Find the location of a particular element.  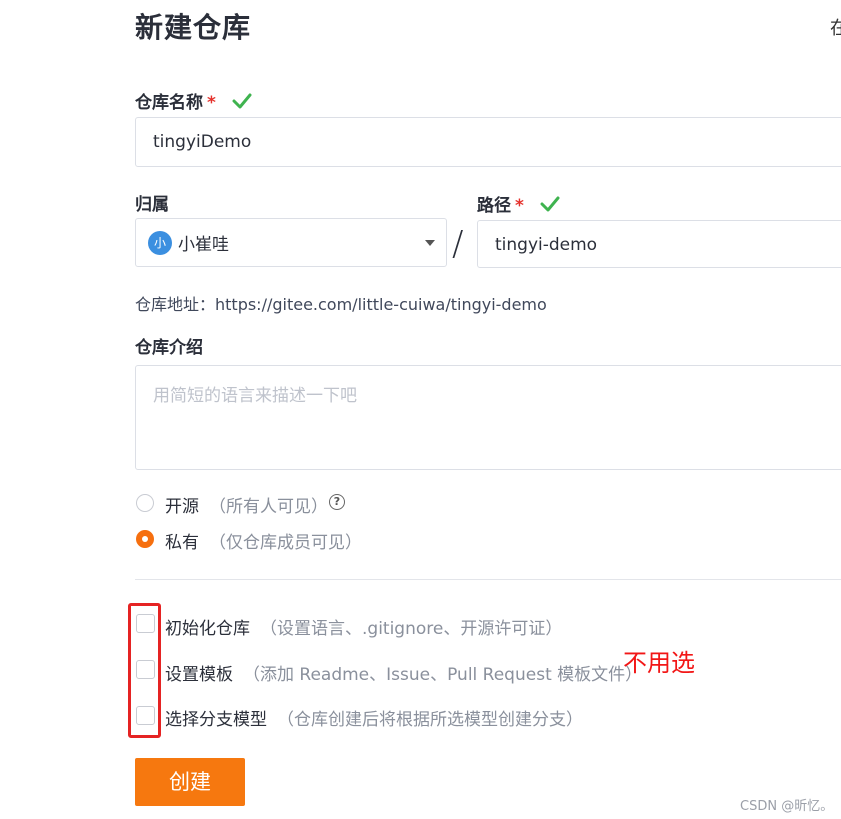

path-value: tingyi-demo is located at coordinates (546, 245).